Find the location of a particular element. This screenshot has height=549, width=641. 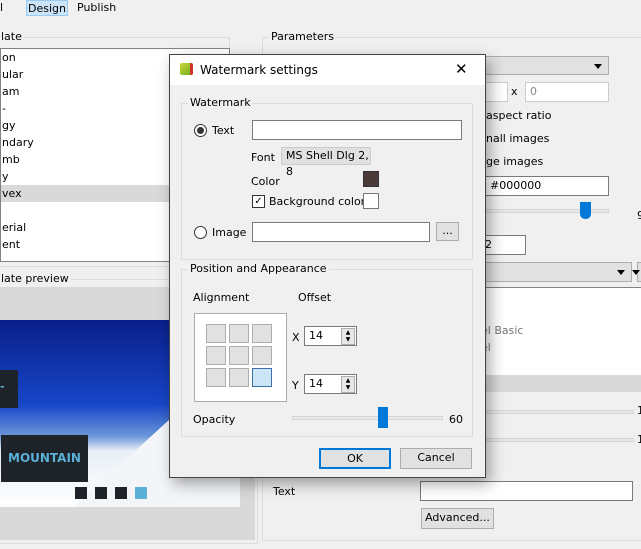

watermark-text-input is located at coordinates (357, 130).